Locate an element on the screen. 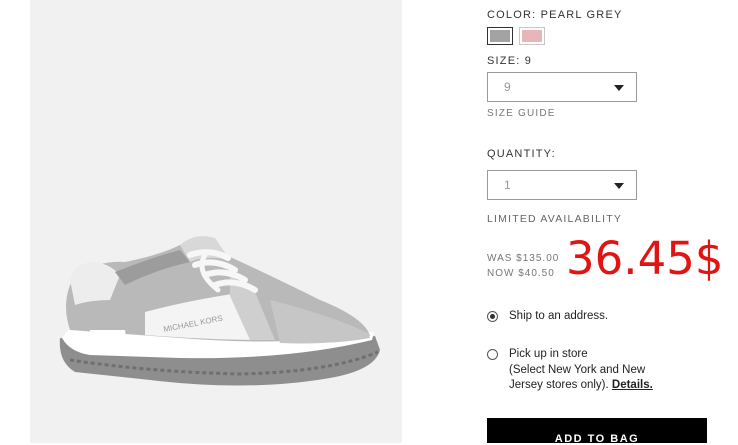 The image size is (738, 445). pickup-radio is located at coordinates (492, 354).